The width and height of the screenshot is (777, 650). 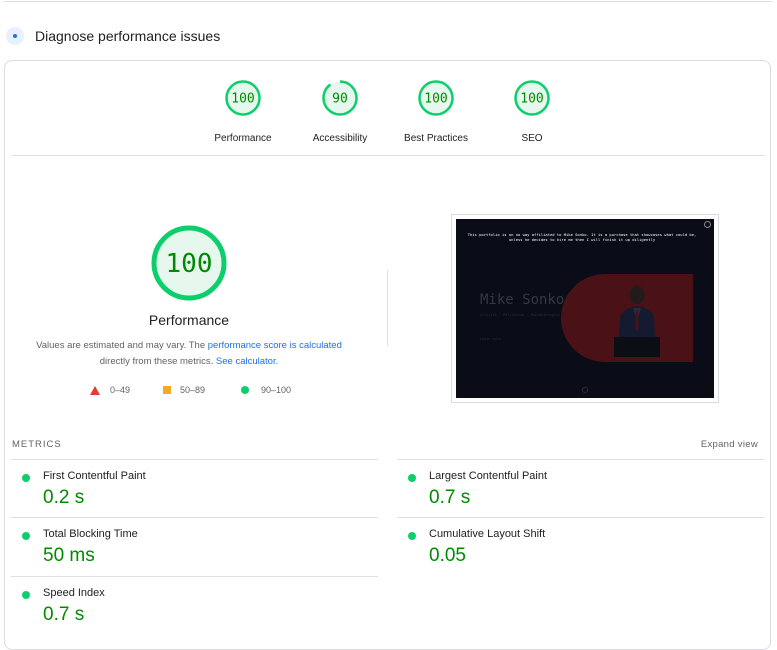 What do you see at coordinates (275, 345) in the screenshot?
I see `performance-score-link: performance score is calculated` at bounding box center [275, 345].